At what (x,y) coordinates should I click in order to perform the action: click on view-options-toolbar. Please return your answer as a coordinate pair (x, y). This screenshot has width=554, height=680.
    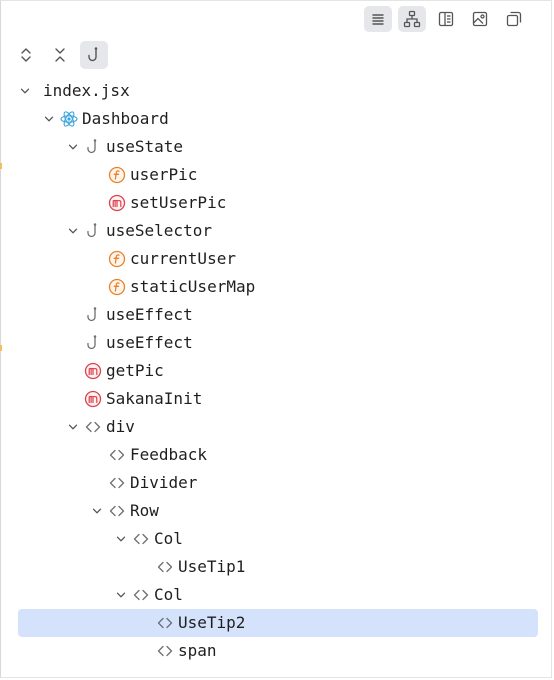
    Looking at the image, I should click on (446, 19).